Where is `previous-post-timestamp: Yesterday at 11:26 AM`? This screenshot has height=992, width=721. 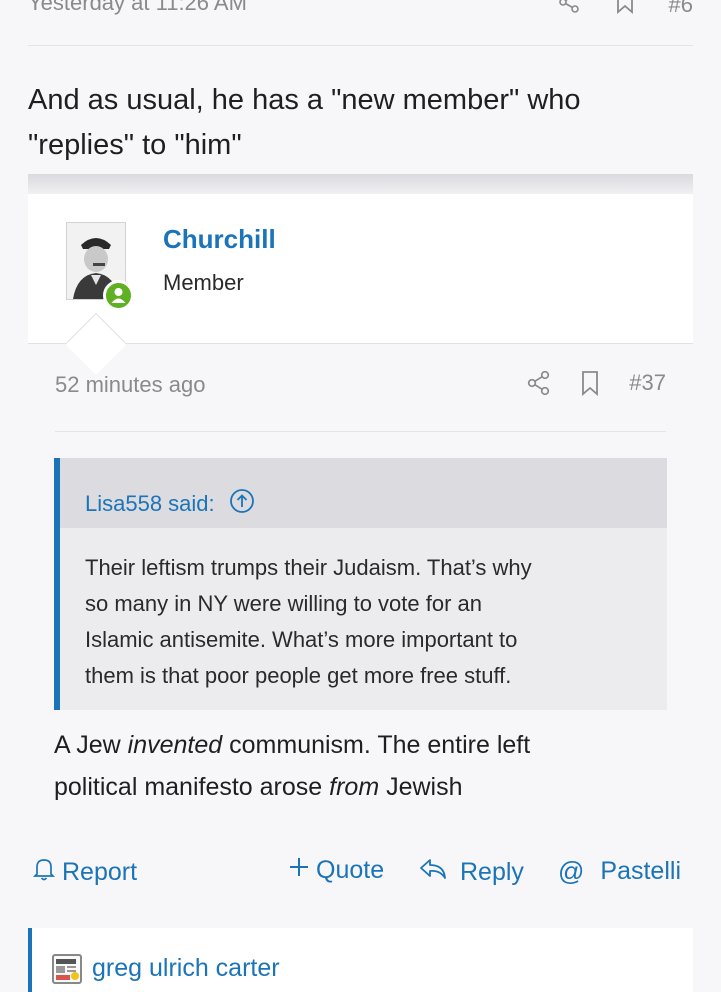 previous-post-timestamp: Yesterday at 11:26 AM is located at coordinates (137, 8).